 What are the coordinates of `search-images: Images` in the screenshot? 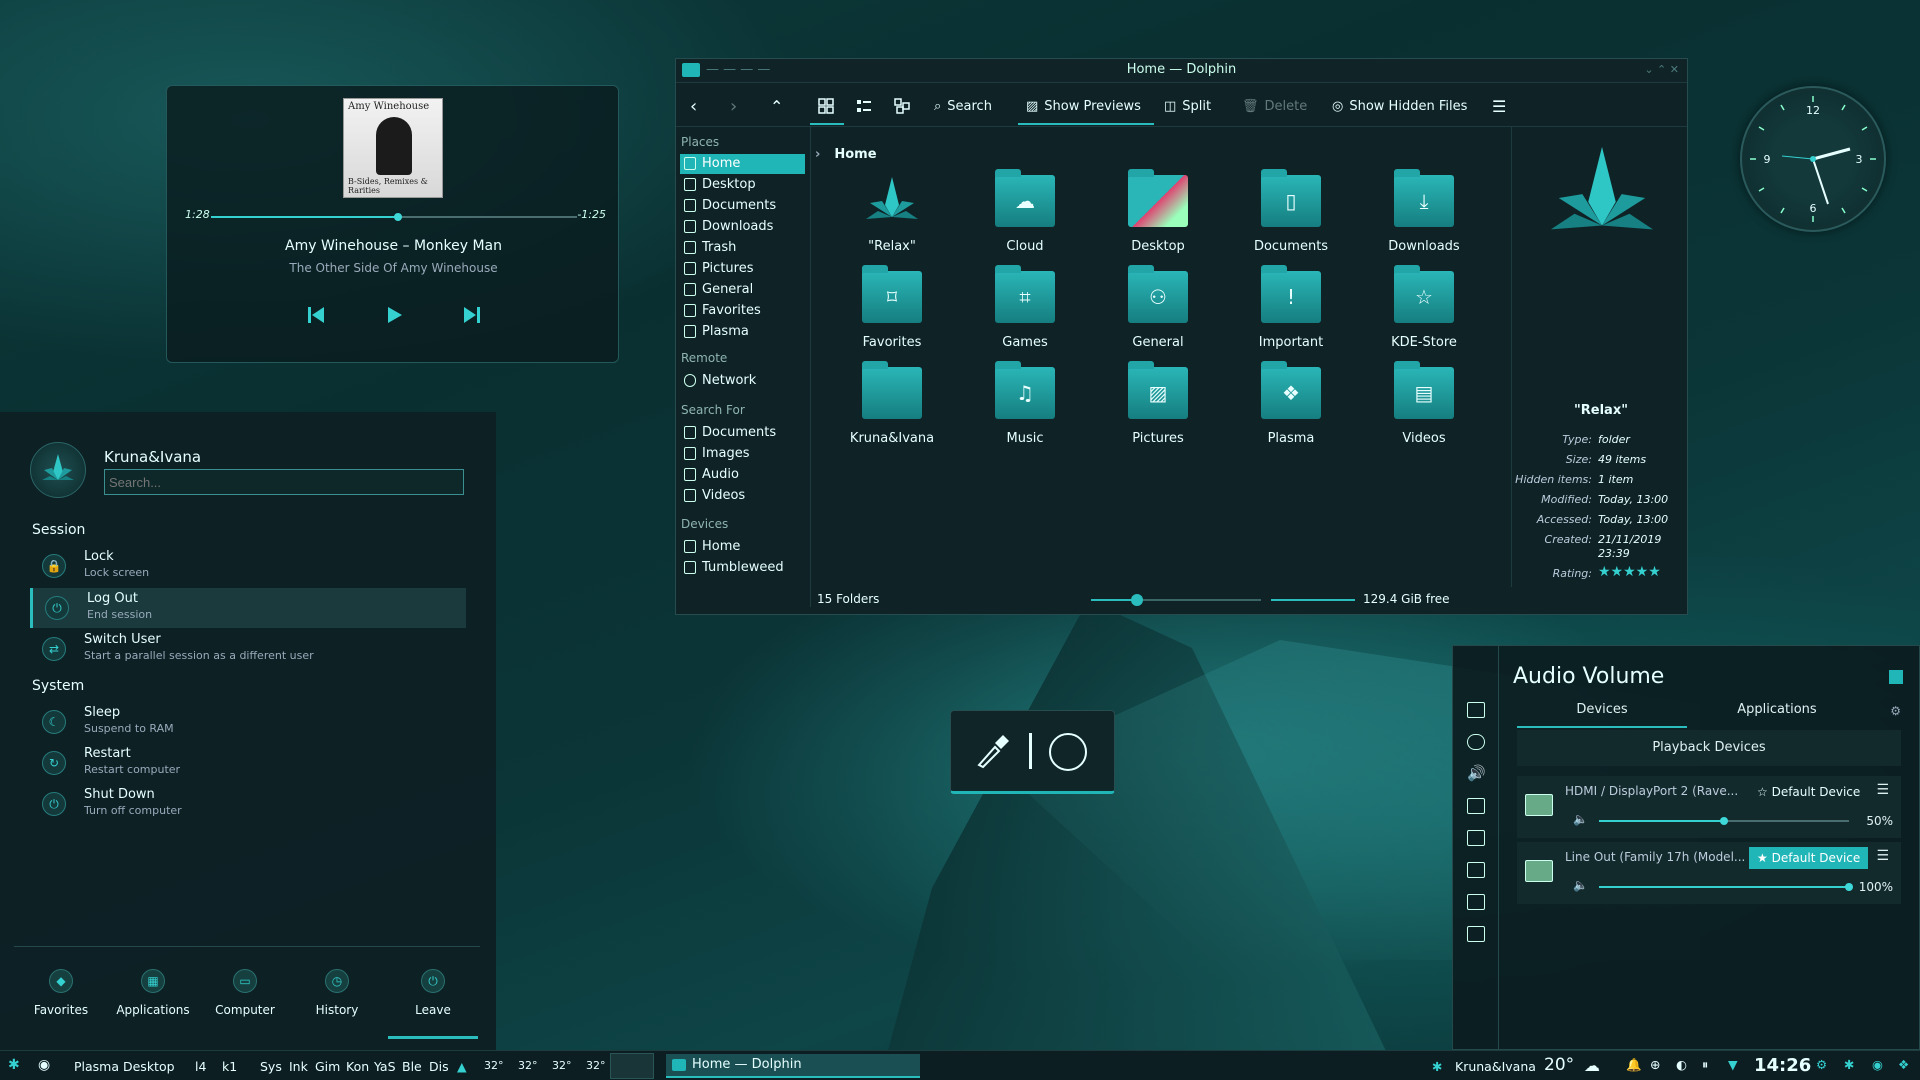 It's located at (742, 454).